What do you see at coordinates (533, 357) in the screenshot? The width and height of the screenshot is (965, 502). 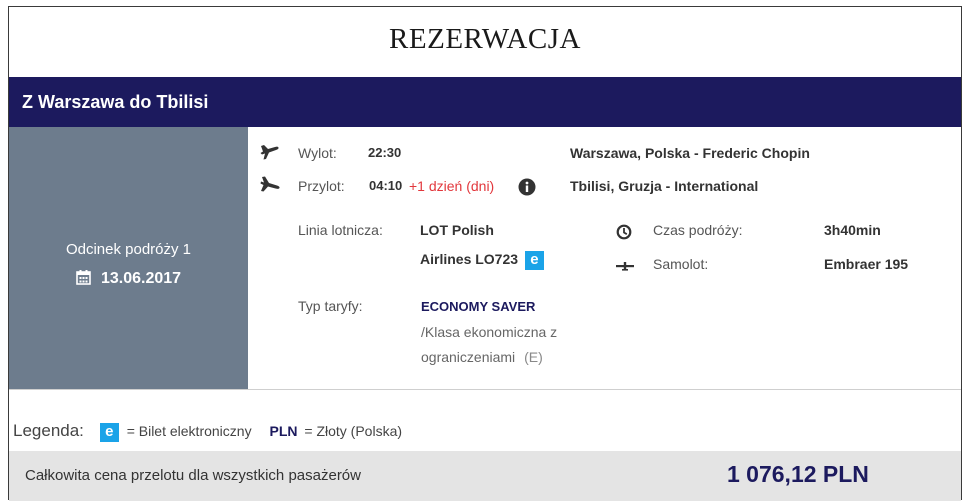 I see `fare-class-code: (E)` at bounding box center [533, 357].